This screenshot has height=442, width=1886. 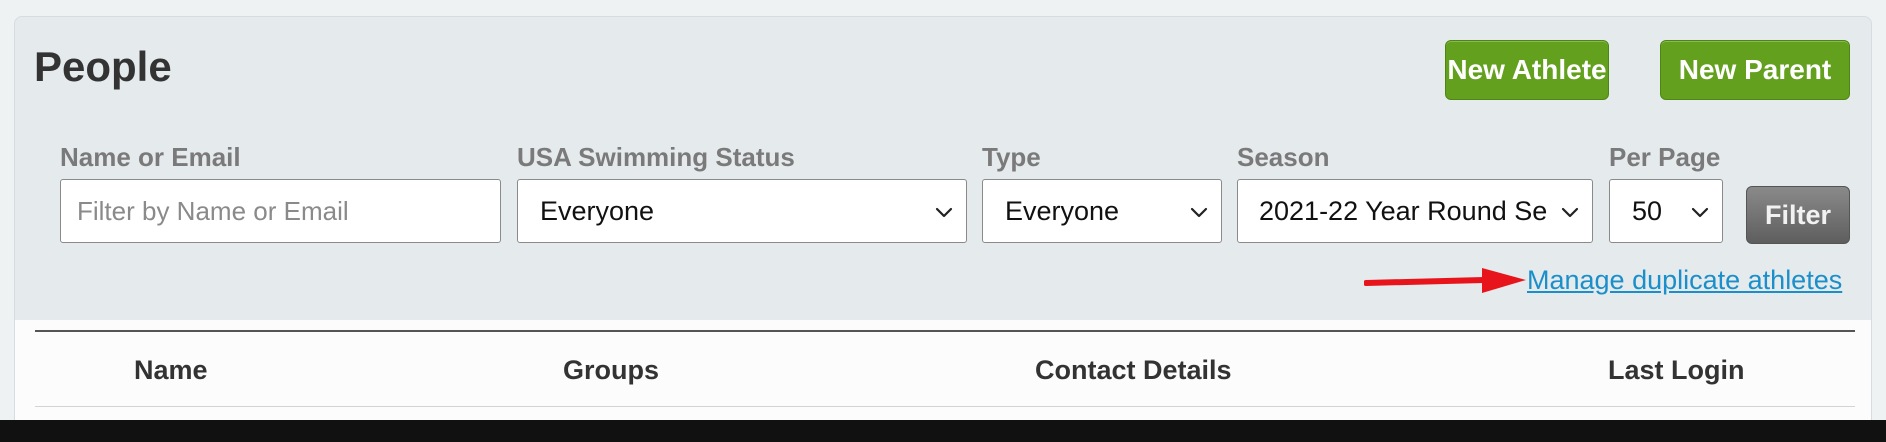 What do you see at coordinates (1445, 280) in the screenshot?
I see `red-arrow-icon` at bounding box center [1445, 280].